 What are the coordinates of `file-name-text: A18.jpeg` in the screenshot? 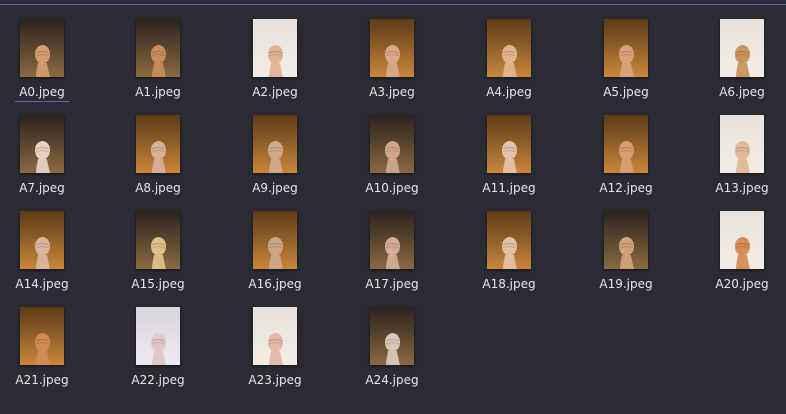 It's located at (509, 284).